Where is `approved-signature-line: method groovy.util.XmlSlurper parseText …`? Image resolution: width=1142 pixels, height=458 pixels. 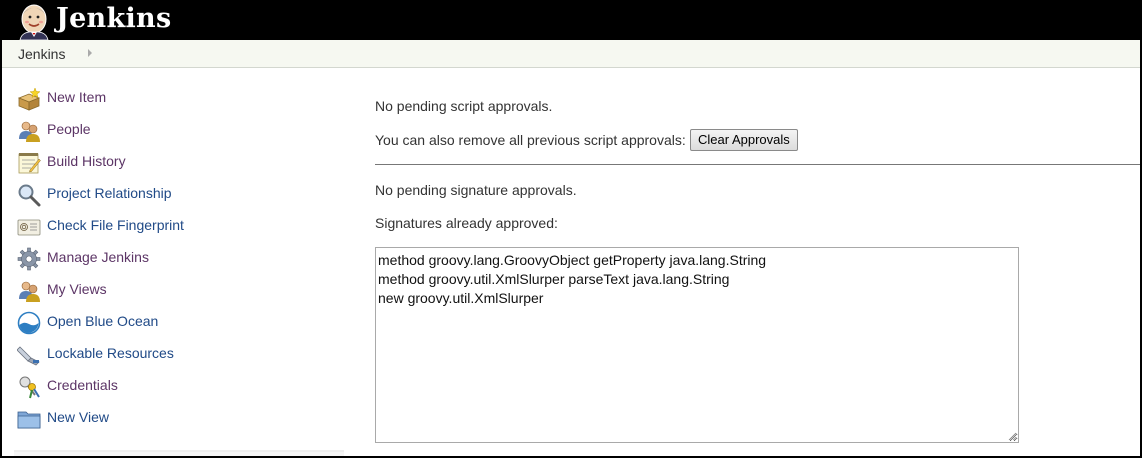
approved-signature-line: method groovy.util.XmlSlurper parseText … is located at coordinates (554, 279).